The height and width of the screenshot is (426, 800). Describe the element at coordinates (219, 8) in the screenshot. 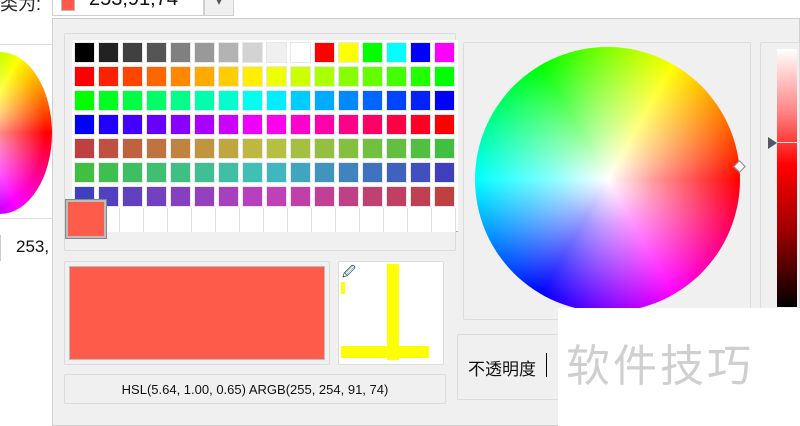

I see `color-combo-dropdown-button: ▾` at that location.